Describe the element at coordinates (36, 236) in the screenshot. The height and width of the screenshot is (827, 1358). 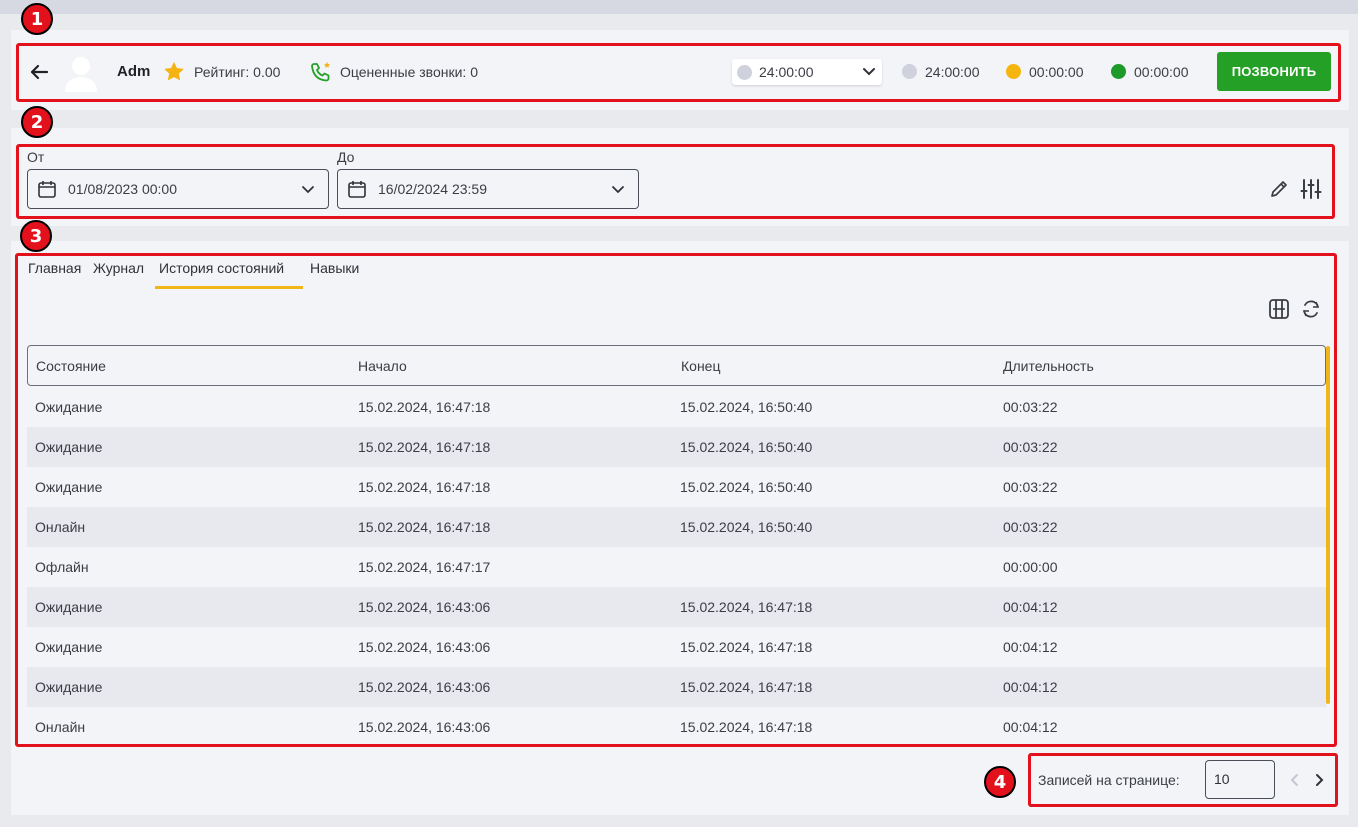
I see `annotation-badge-3: 3` at that location.